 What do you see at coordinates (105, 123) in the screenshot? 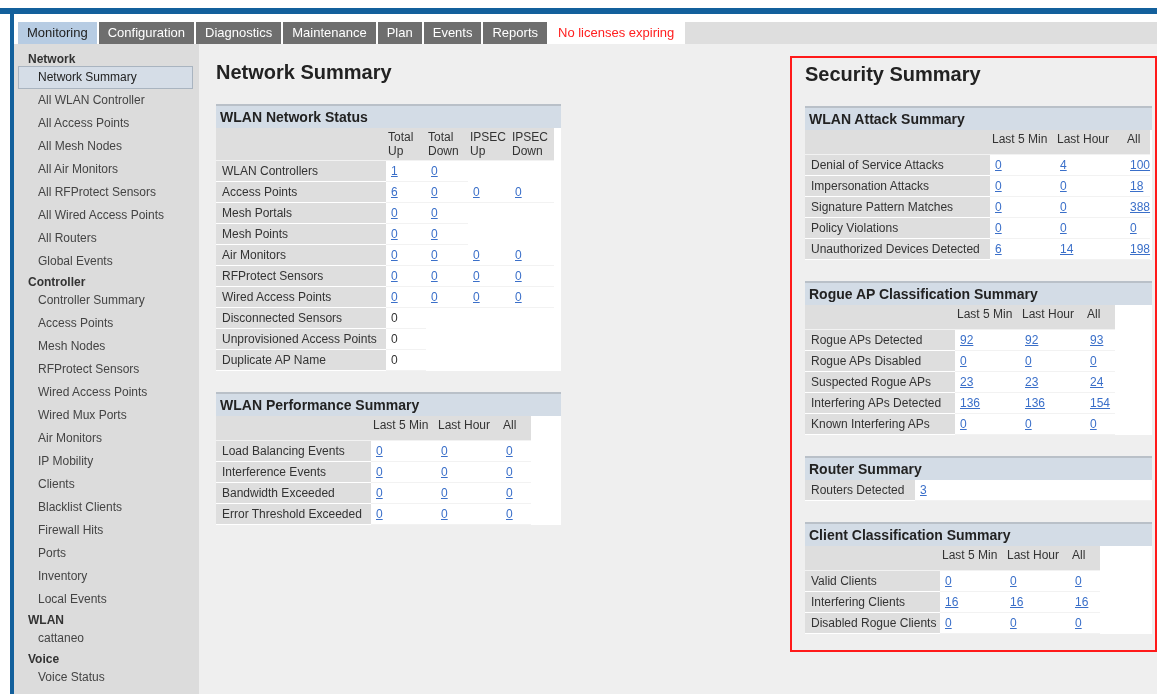
I see `sidebar-item: All Access Points` at bounding box center [105, 123].